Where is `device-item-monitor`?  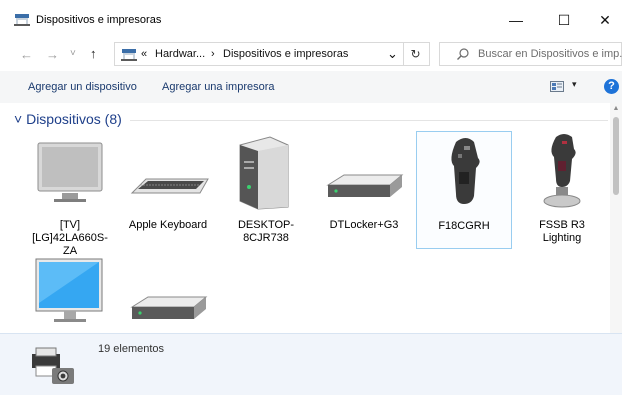
device-item-monitor is located at coordinates (70, 293).